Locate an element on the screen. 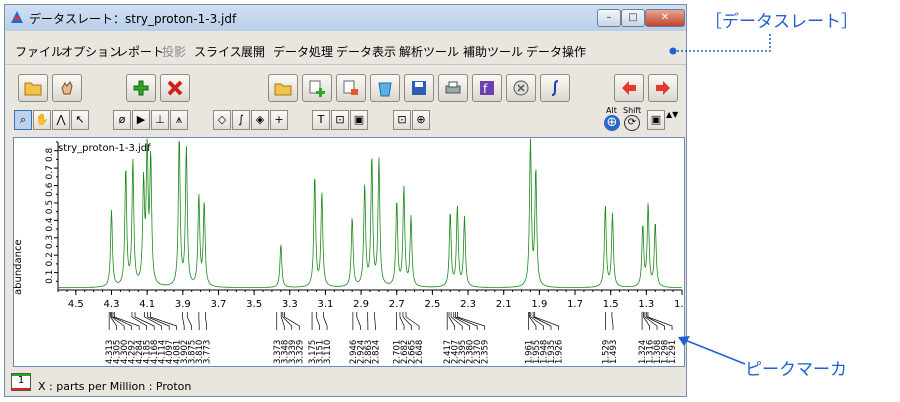 This screenshot has width=900, height=402. maximize-button: □ is located at coordinates (633, 18).